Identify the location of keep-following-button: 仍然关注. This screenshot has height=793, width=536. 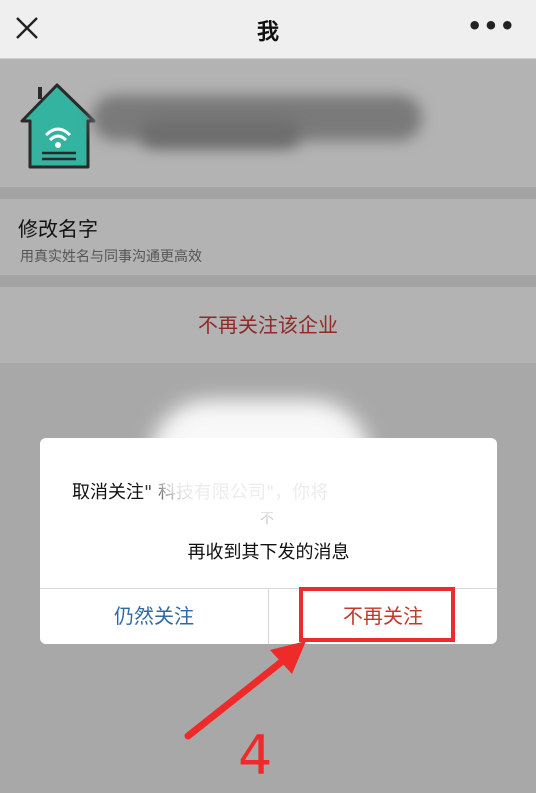
(154, 616).